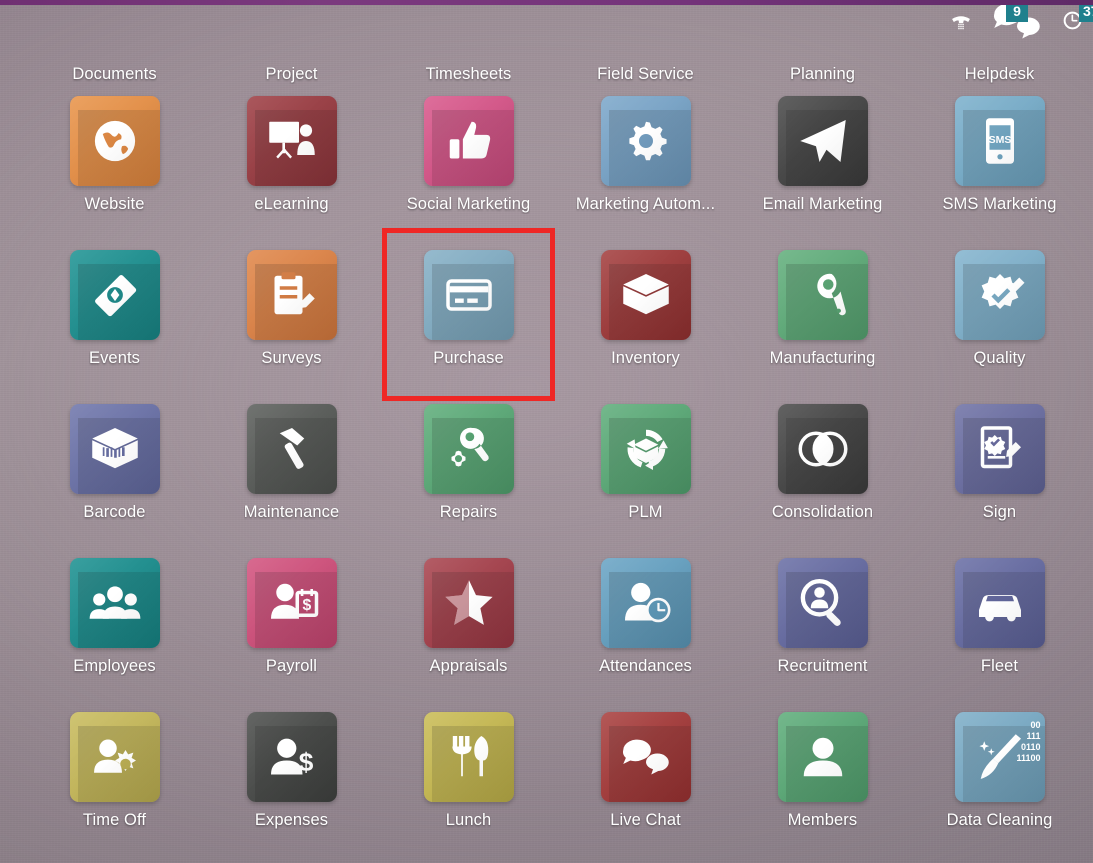  I want to click on sms-phone-icon: SMS, so click(999, 141).